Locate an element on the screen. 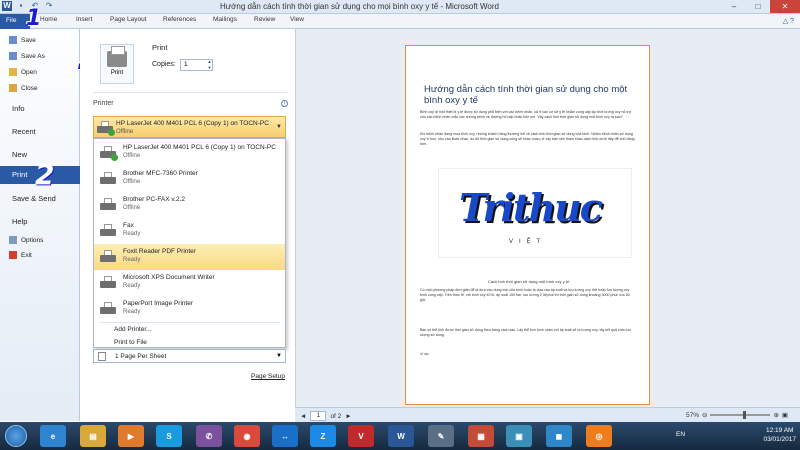  tab-mailings: Mailings is located at coordinates (225, 19).